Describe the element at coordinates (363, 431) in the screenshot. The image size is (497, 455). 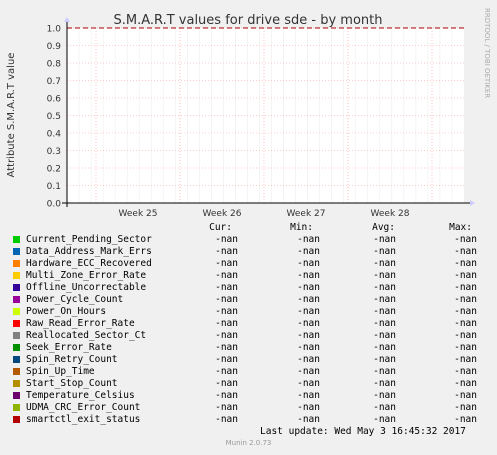
I see `last-update: Last update: Wed May 3 16:45:32 2017` at that location.